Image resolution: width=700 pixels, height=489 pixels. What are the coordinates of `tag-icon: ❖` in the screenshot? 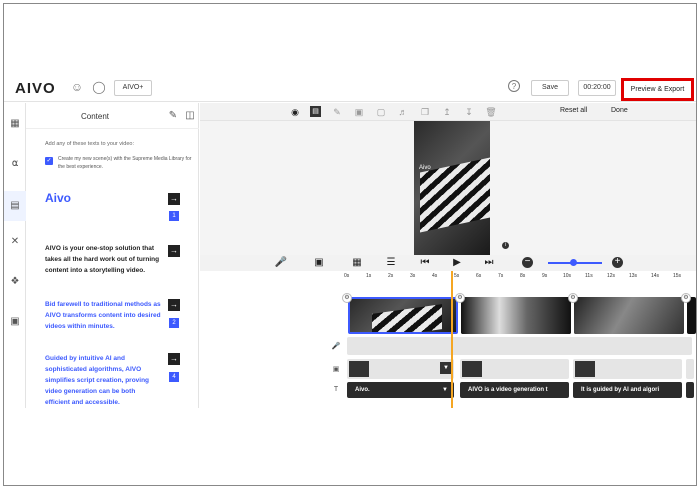 It's located at (15, 282).